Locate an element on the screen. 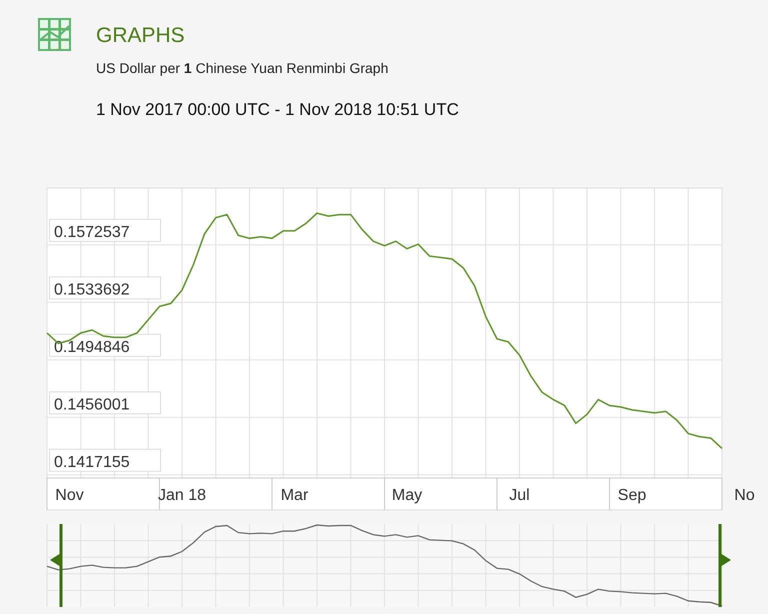  chart-grid-icon is located at coordinates (54, 34).